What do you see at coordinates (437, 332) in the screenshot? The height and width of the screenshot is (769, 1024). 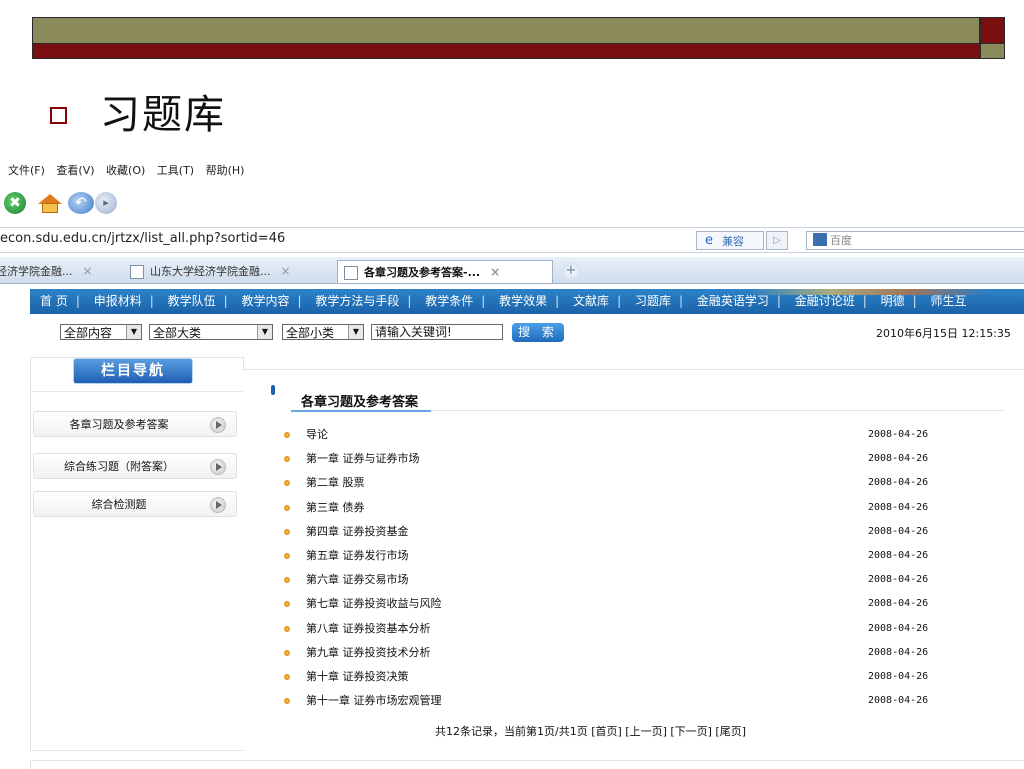 I see `keyword-input: 请输入关键词!` at bounding box center [437, 332].